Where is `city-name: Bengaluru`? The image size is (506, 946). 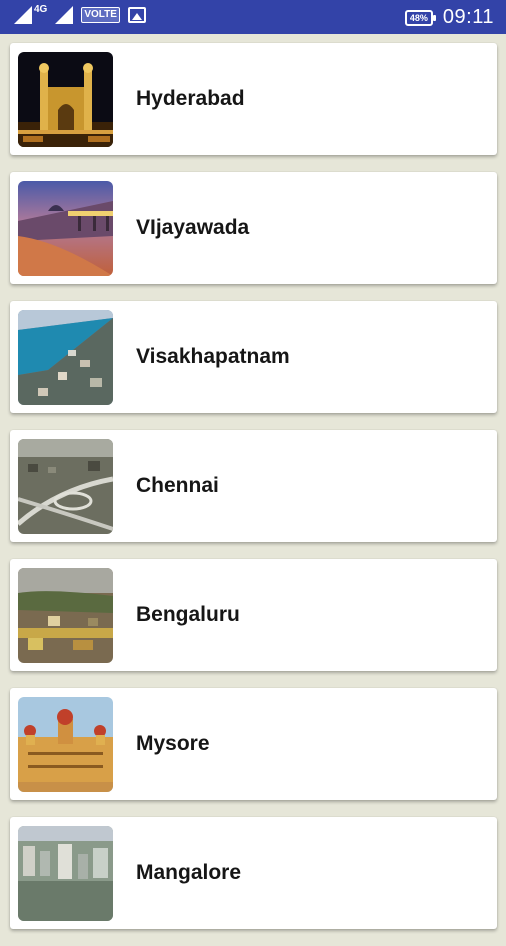 city-name: Bengaluru is located at coordinates (188, 614).